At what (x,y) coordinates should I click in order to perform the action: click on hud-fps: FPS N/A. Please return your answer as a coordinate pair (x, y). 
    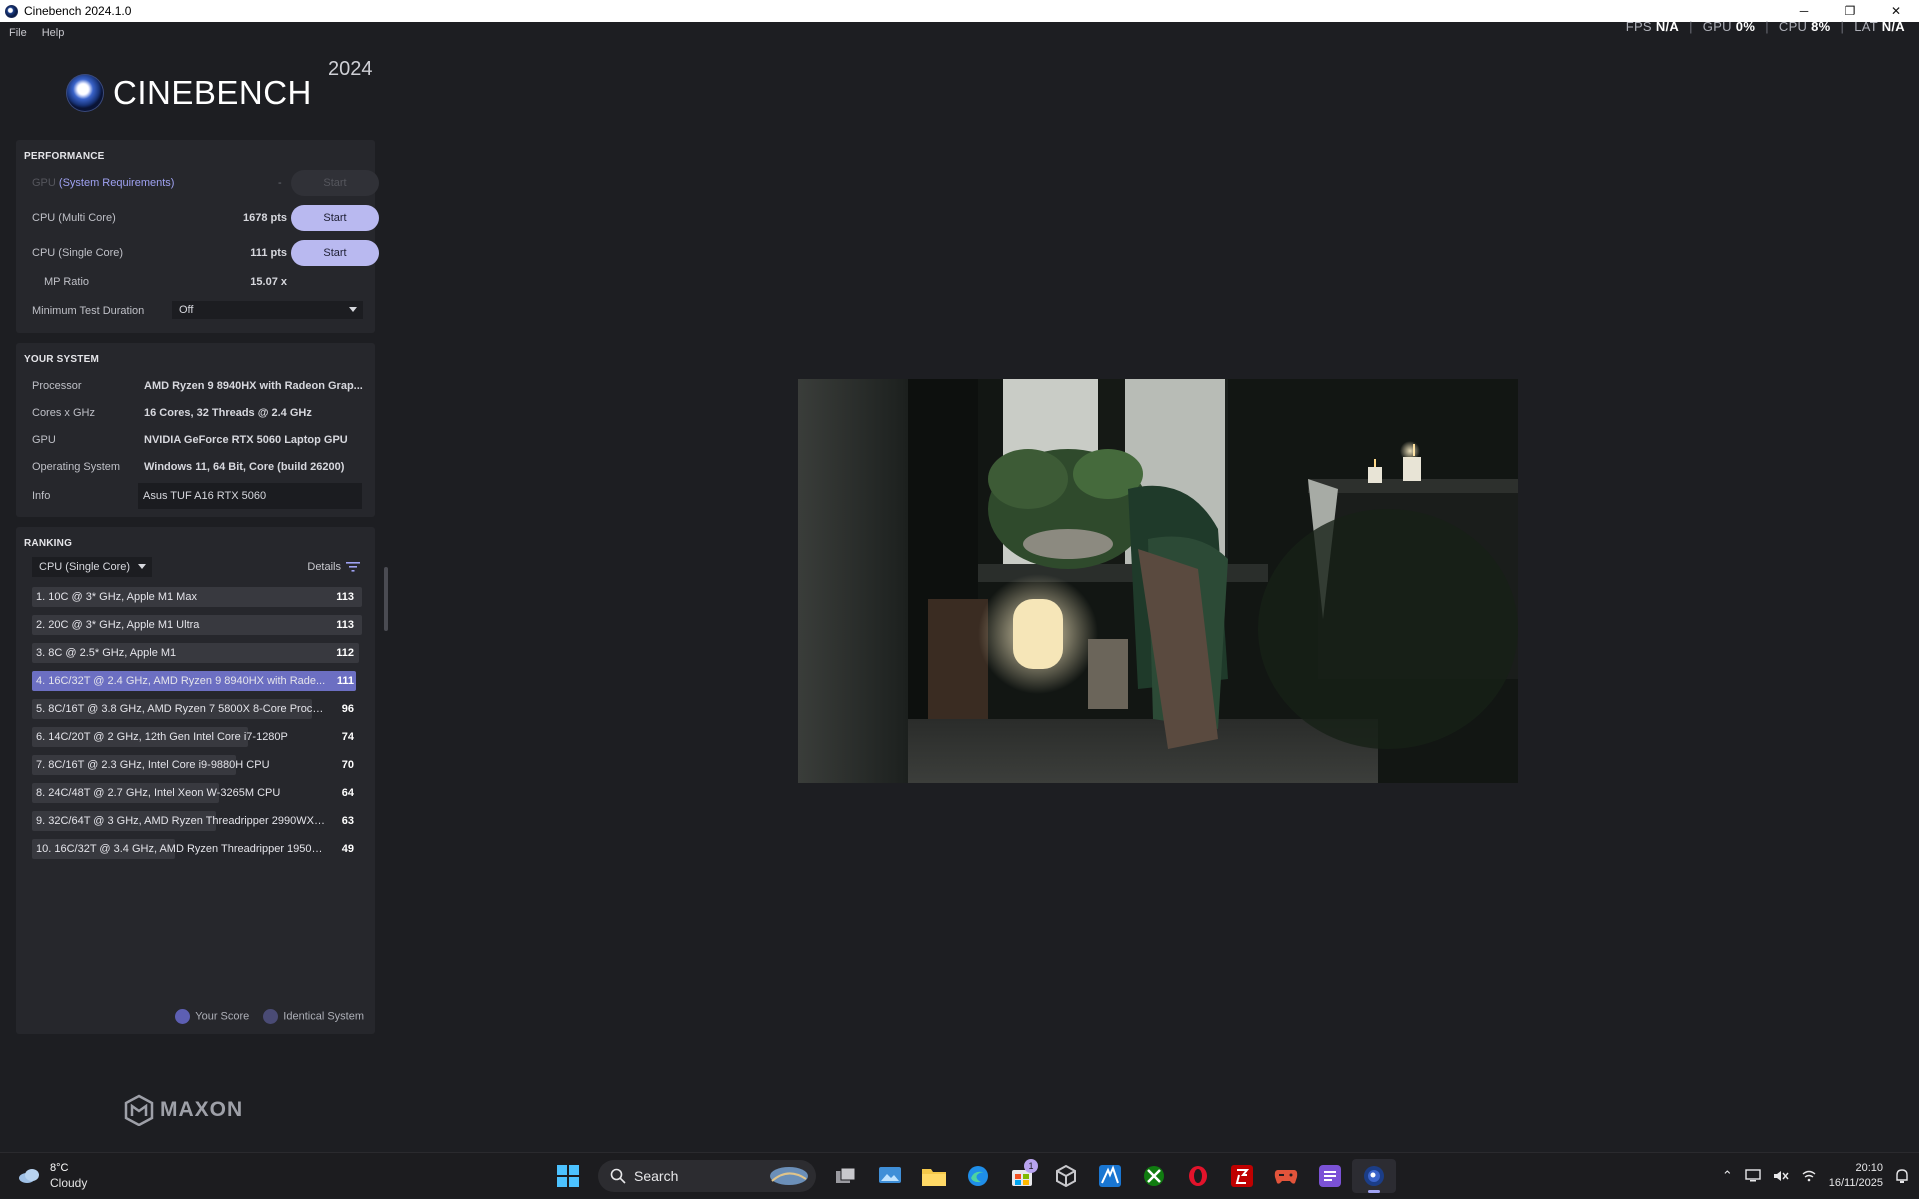
    Looking at the image, I should click on (1652, 26).